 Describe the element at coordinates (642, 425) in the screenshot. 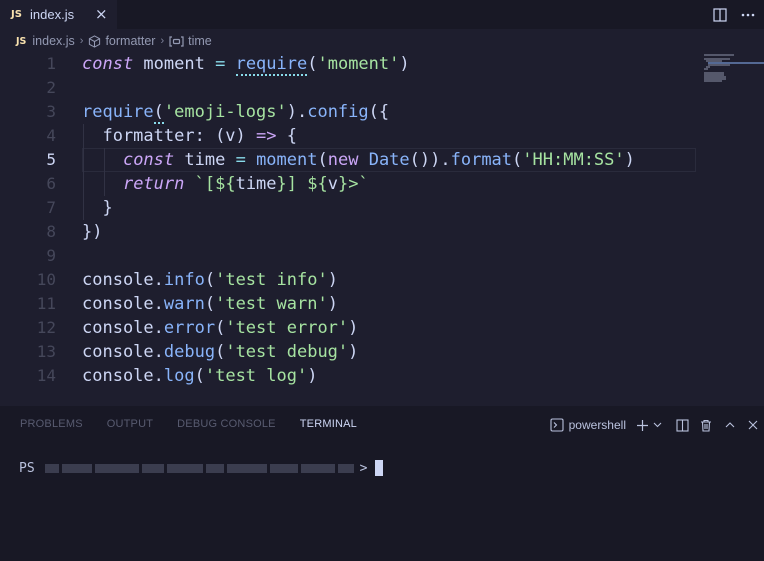

I see `plus-icon` at that location.